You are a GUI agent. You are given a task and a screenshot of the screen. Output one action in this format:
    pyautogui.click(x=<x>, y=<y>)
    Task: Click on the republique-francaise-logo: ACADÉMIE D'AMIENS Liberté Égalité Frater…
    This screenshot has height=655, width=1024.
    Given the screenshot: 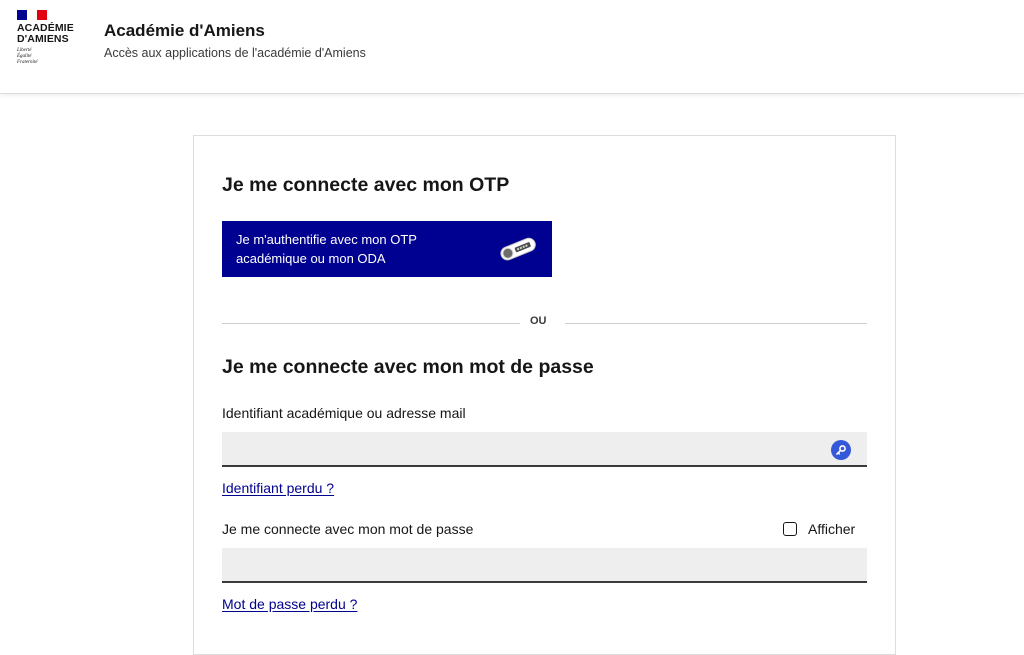 What is the action you would take?
    pyautogui.click(x=48, y=38)
    